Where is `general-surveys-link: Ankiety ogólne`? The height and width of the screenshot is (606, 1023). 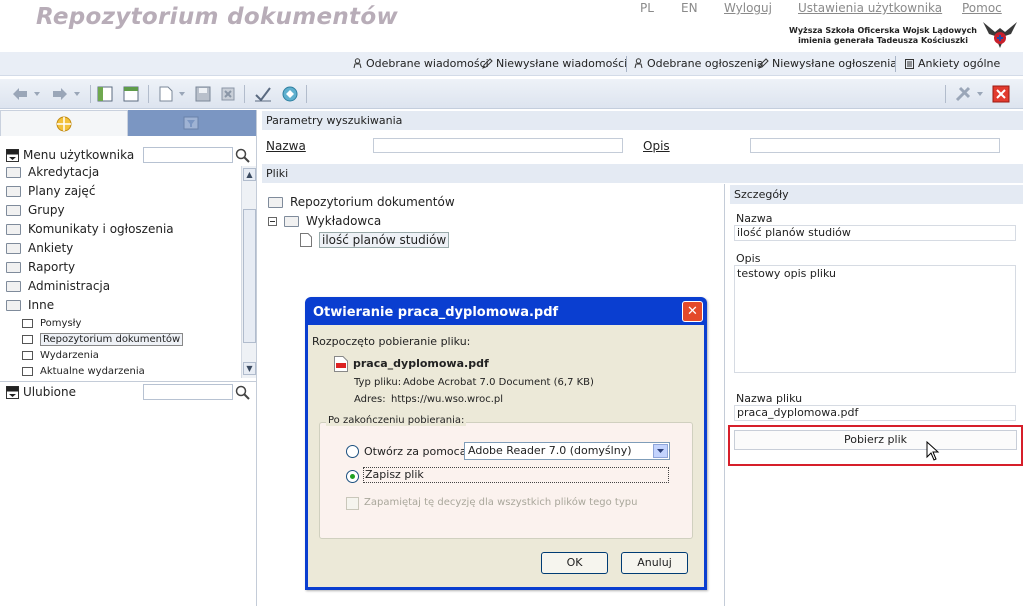 general-surveys-link: Ankiety ogólne is located at coordinates (952, 63).